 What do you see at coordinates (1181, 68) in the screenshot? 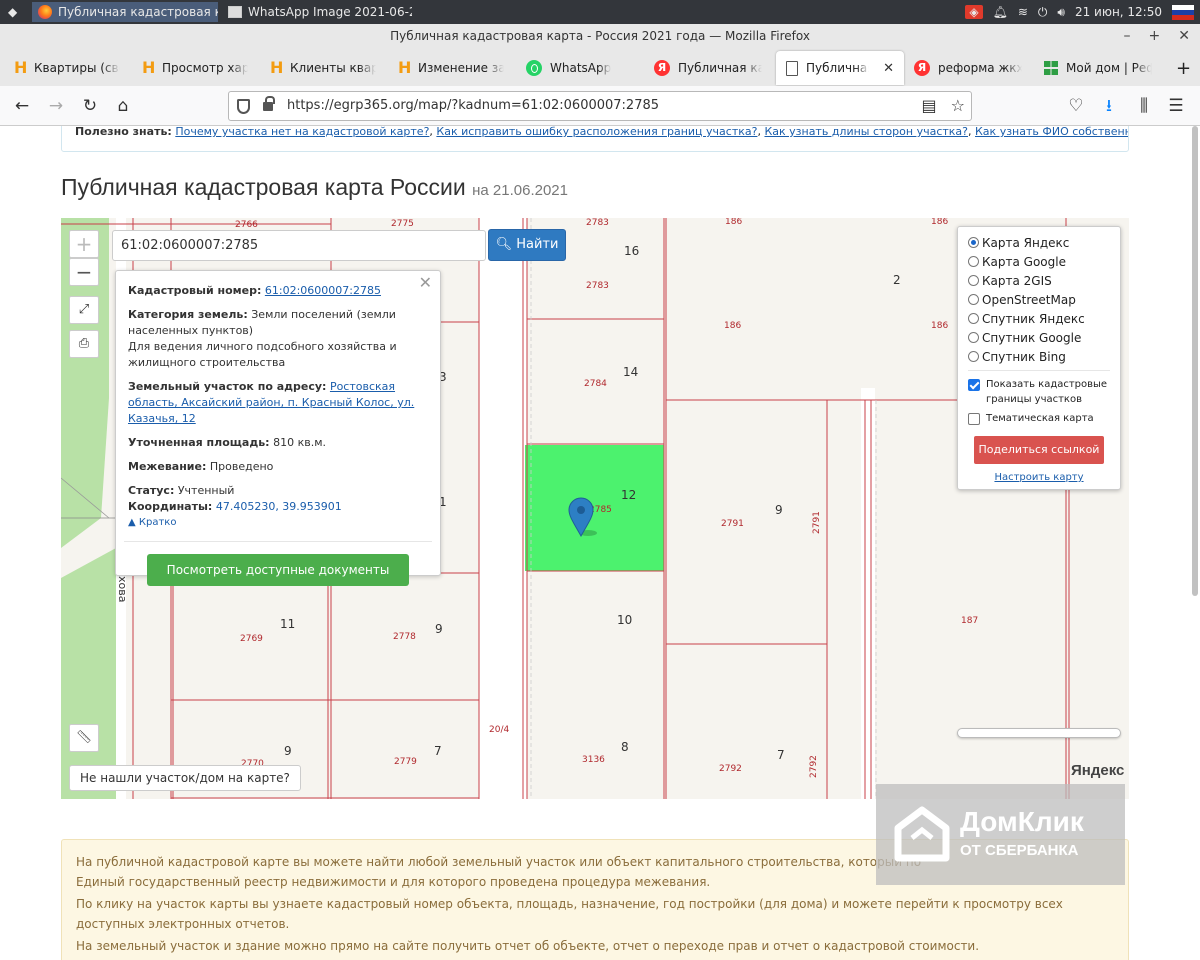
I see `new-tab-button: +` at bounding box center [1181, 68].